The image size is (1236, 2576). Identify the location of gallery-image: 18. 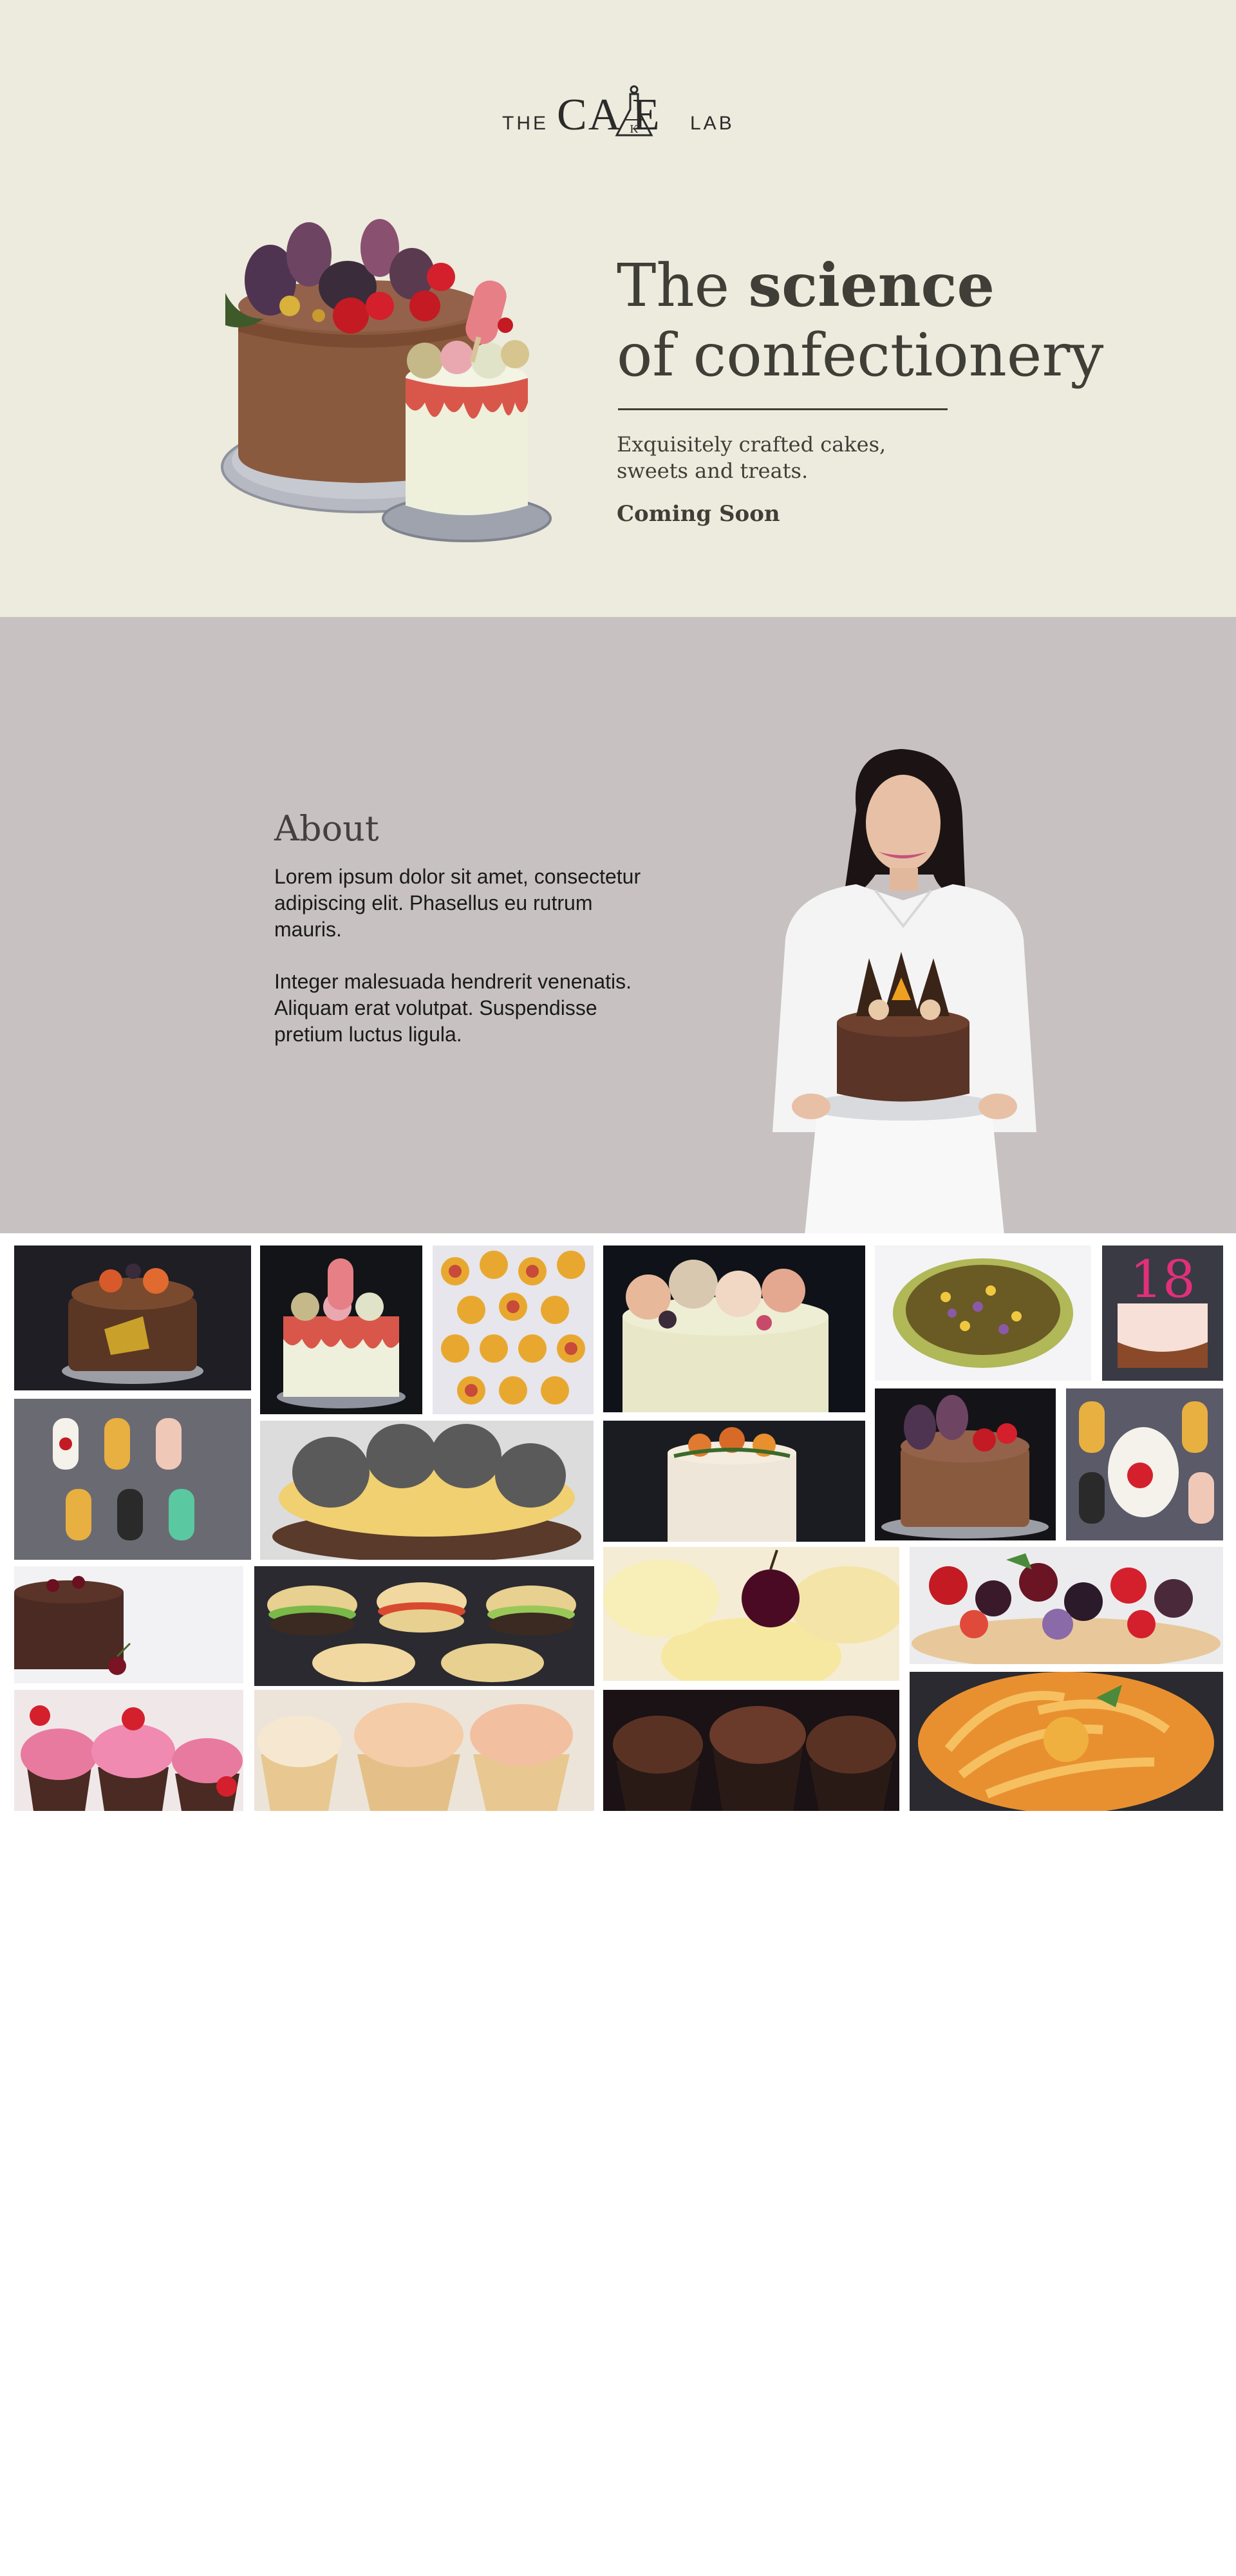
(1162, 1313).